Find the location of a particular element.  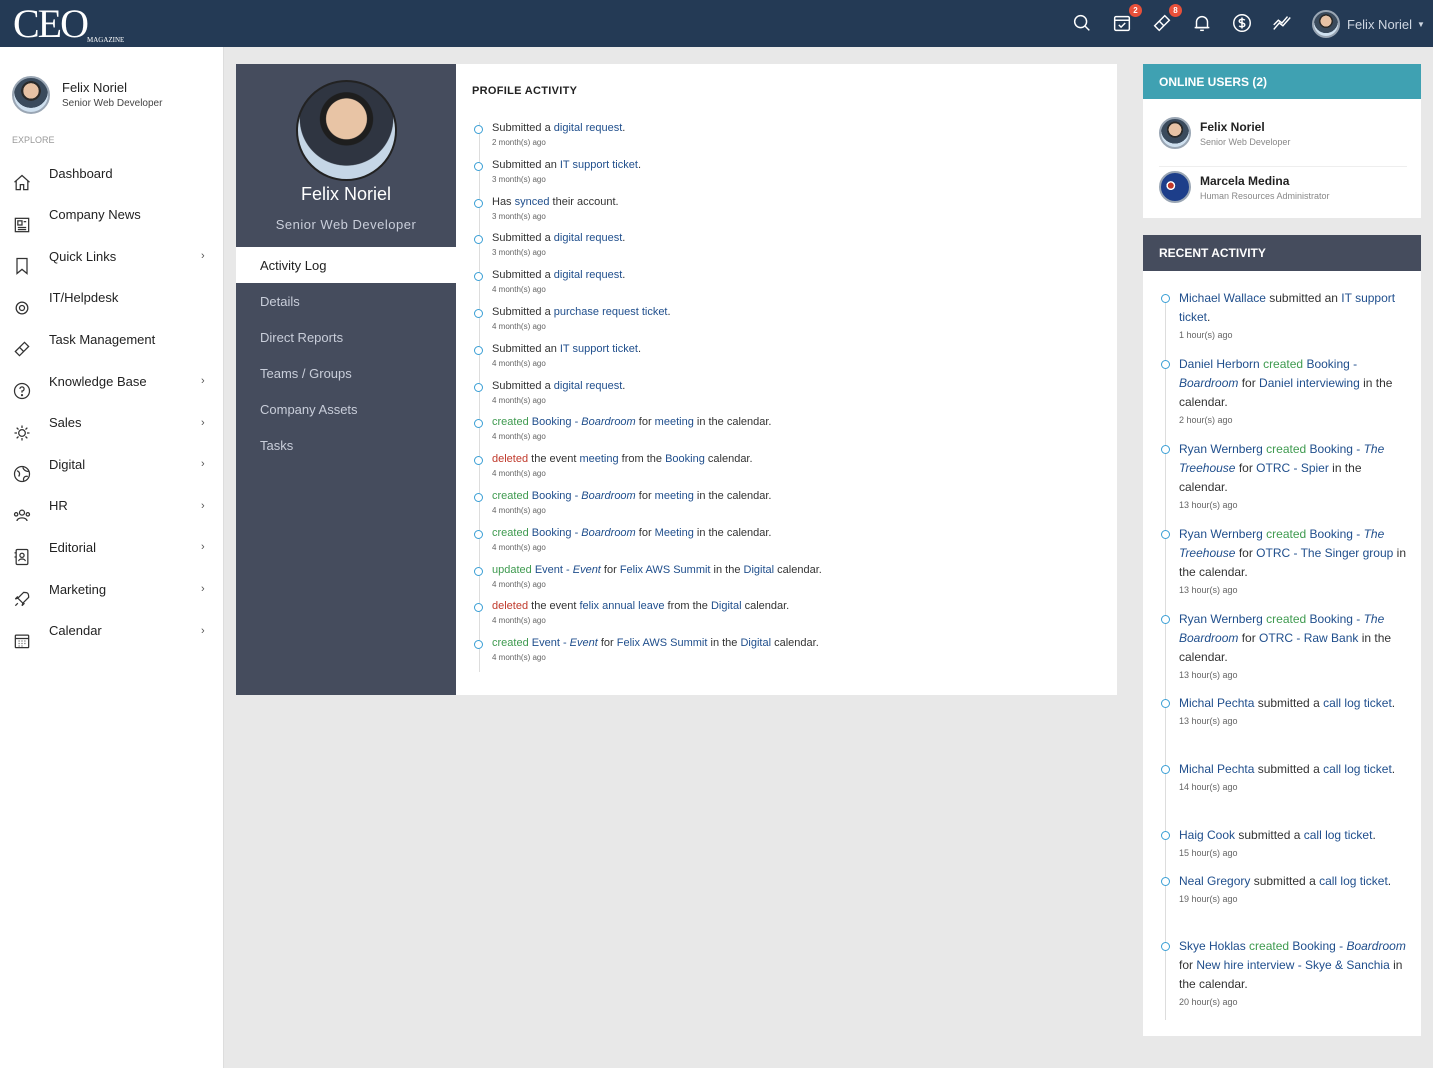

sidebar-item-company-news: Company News is located at coordinates (112, 215).